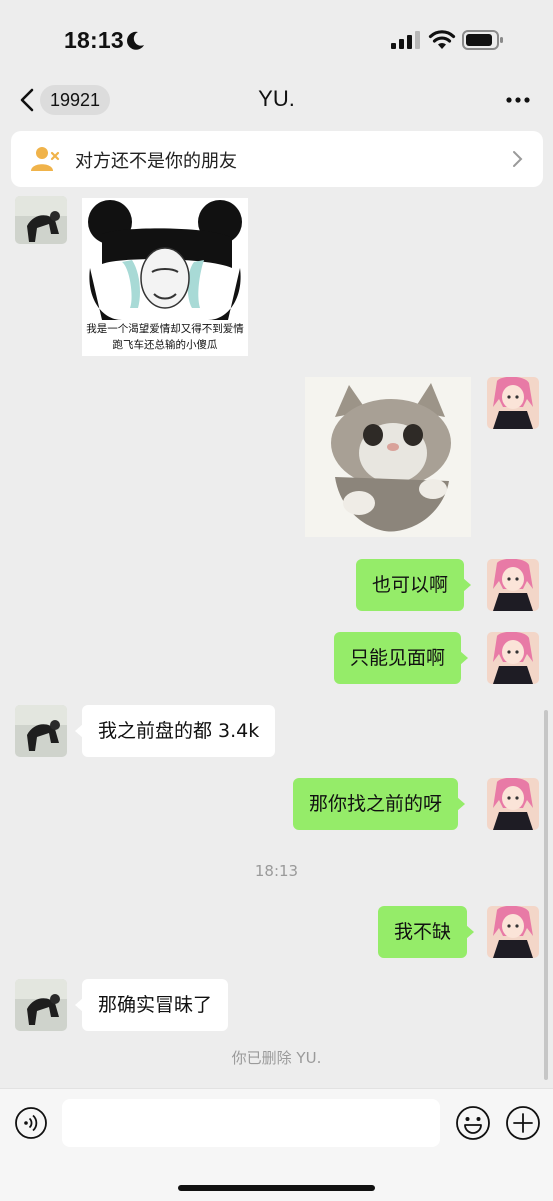  What do you see at coordinates (179, 731) in the screenshot?
I see `message-text: 我之前盘的都 3.4k` at bounding box center [179, 731].